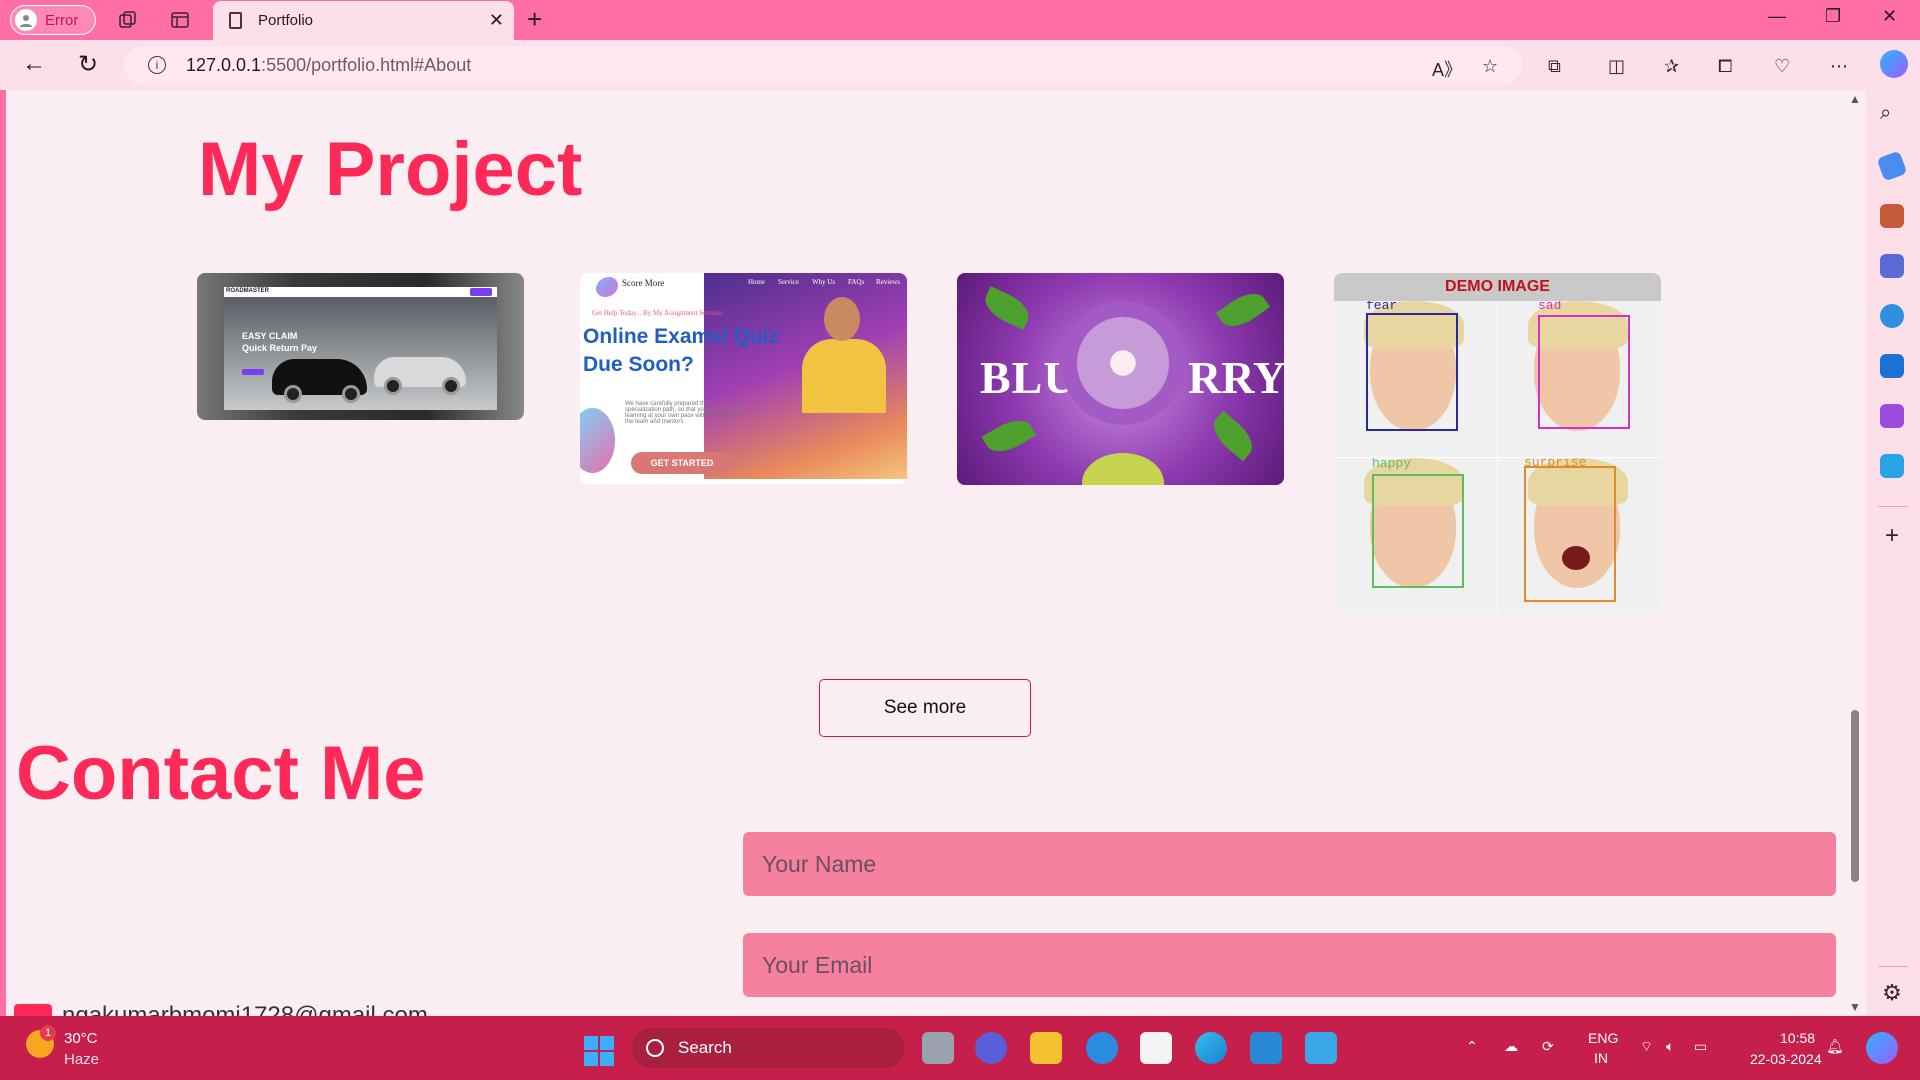 Image resolution: width=1920 pixels, height=1080 pixels. I want to click on tools-icon, so click(1892, 216).